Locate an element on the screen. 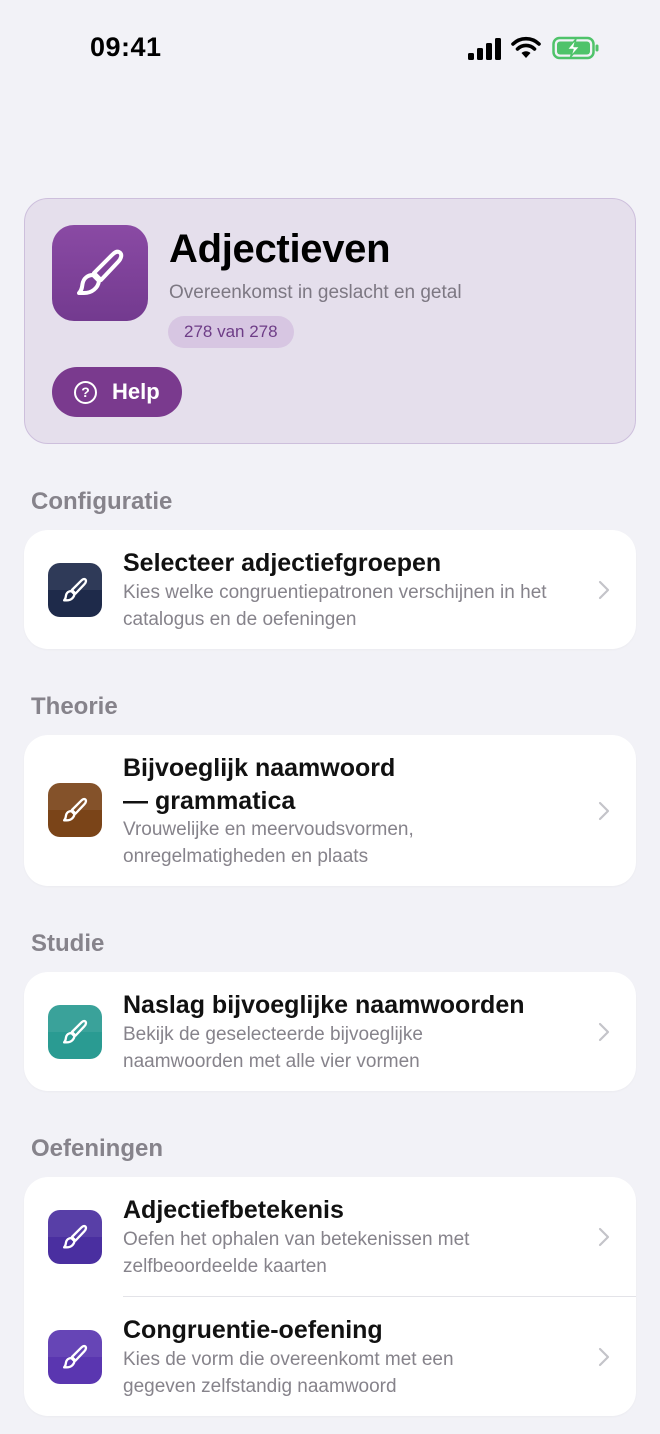 The width and height of the screenshot is (660, 1434). help-button: ? Help is located at coordinates (117, 392).